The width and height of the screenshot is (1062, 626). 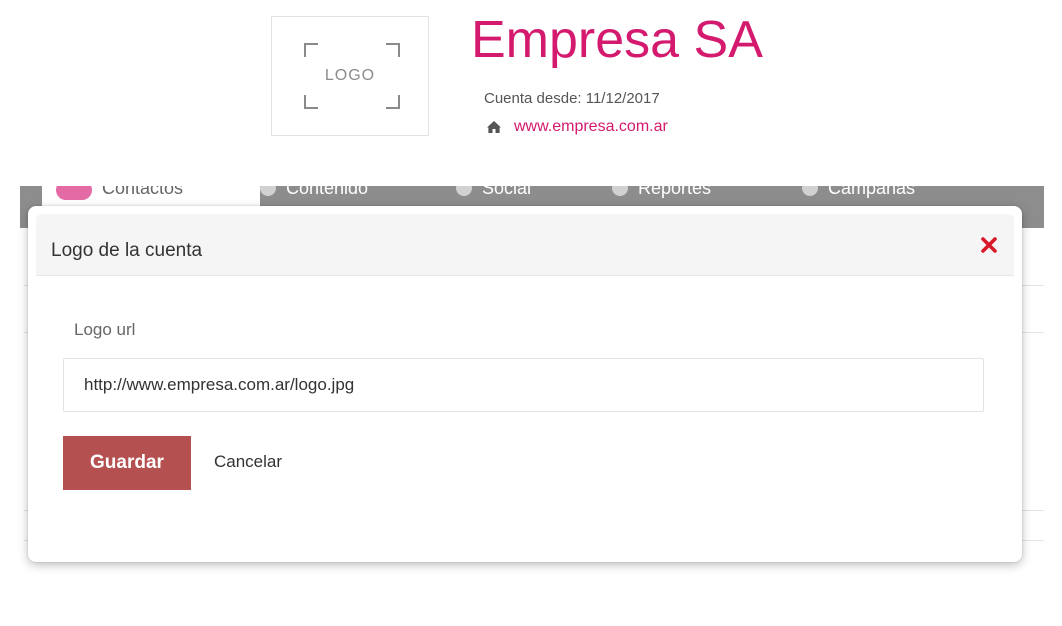 What do you see at coordinates (810, 191) in the screenshot?
I see `campaign-icon` at bounding box center [810, 191].